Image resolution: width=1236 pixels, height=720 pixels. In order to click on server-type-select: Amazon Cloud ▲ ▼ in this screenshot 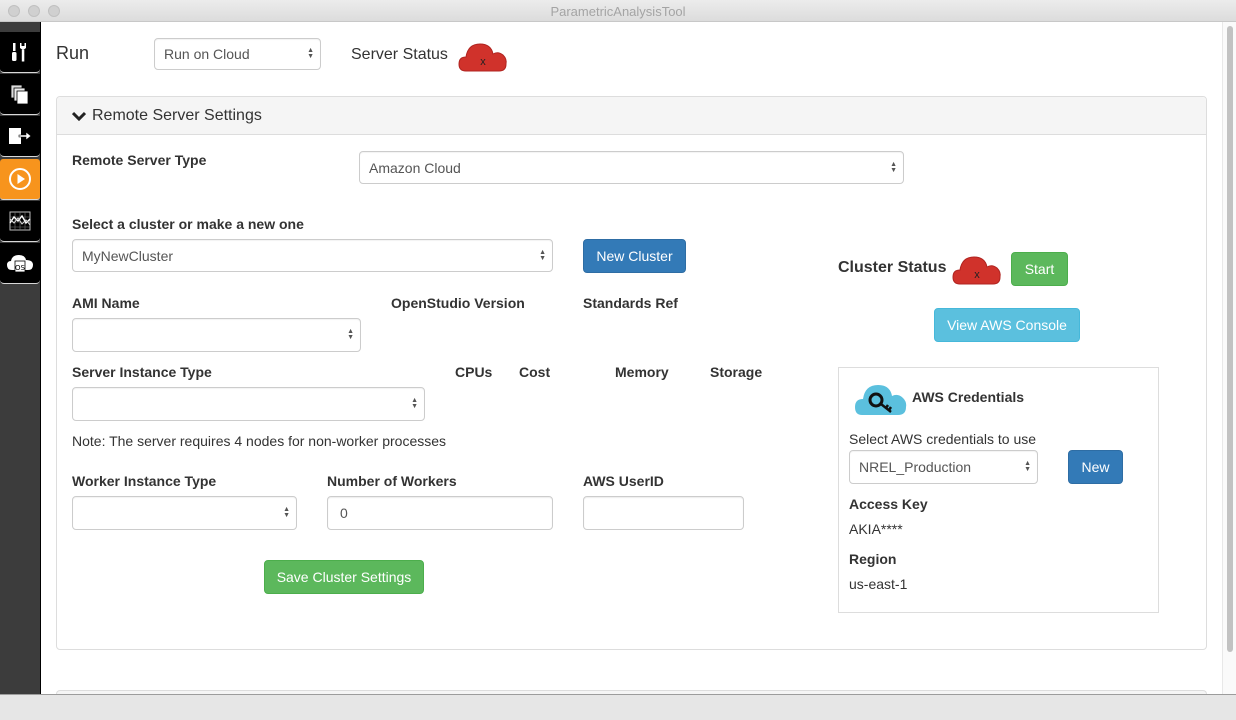, I will do `click(631, 167)`.